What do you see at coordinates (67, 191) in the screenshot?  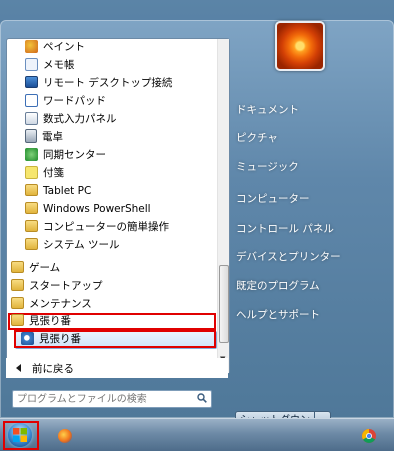 I see `program-label: Tablet PC` at bounding box center [67, 191].